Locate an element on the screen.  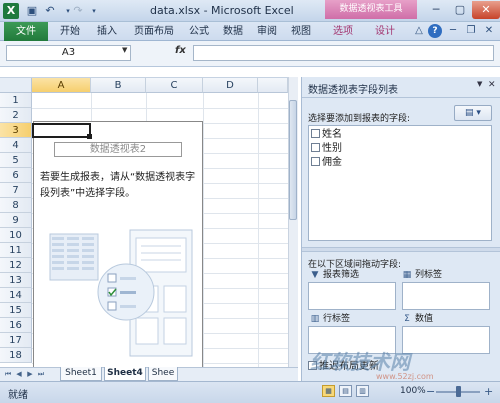
field-label: 佣金 is located at coordinates (332, 162).